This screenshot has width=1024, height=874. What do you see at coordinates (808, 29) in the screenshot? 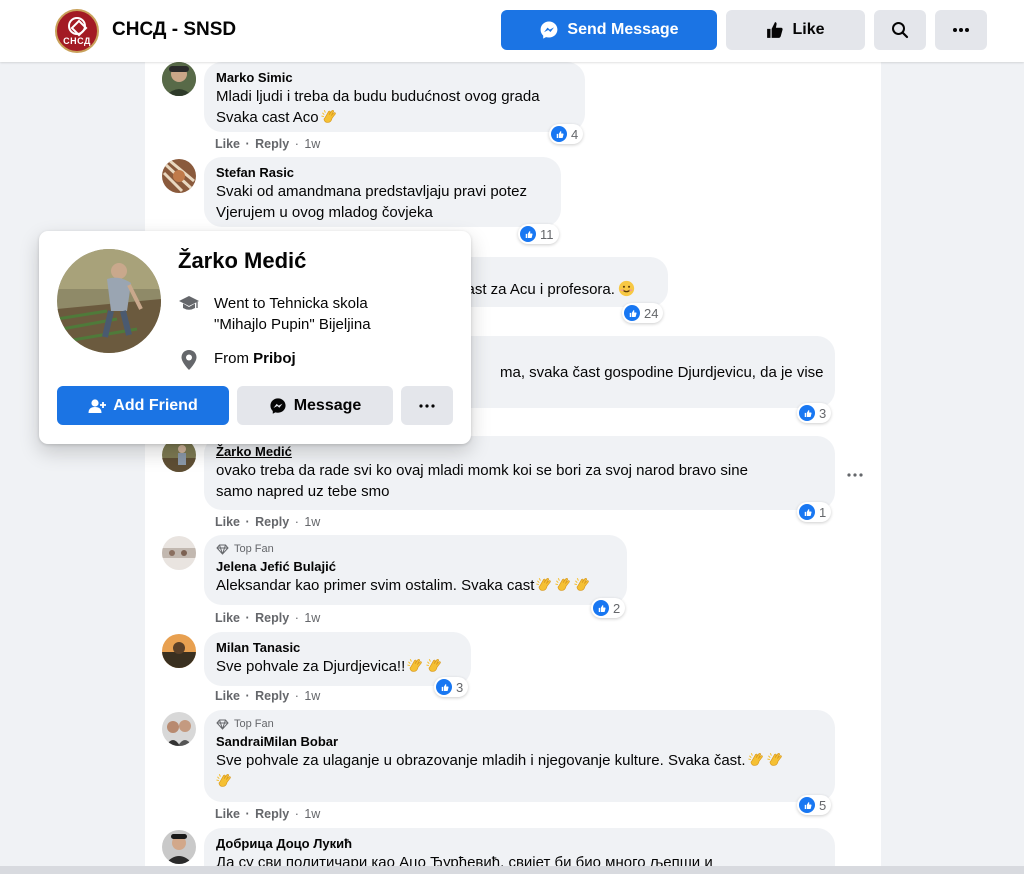
I see `like-label: Like` at bounding box center [808, 29].